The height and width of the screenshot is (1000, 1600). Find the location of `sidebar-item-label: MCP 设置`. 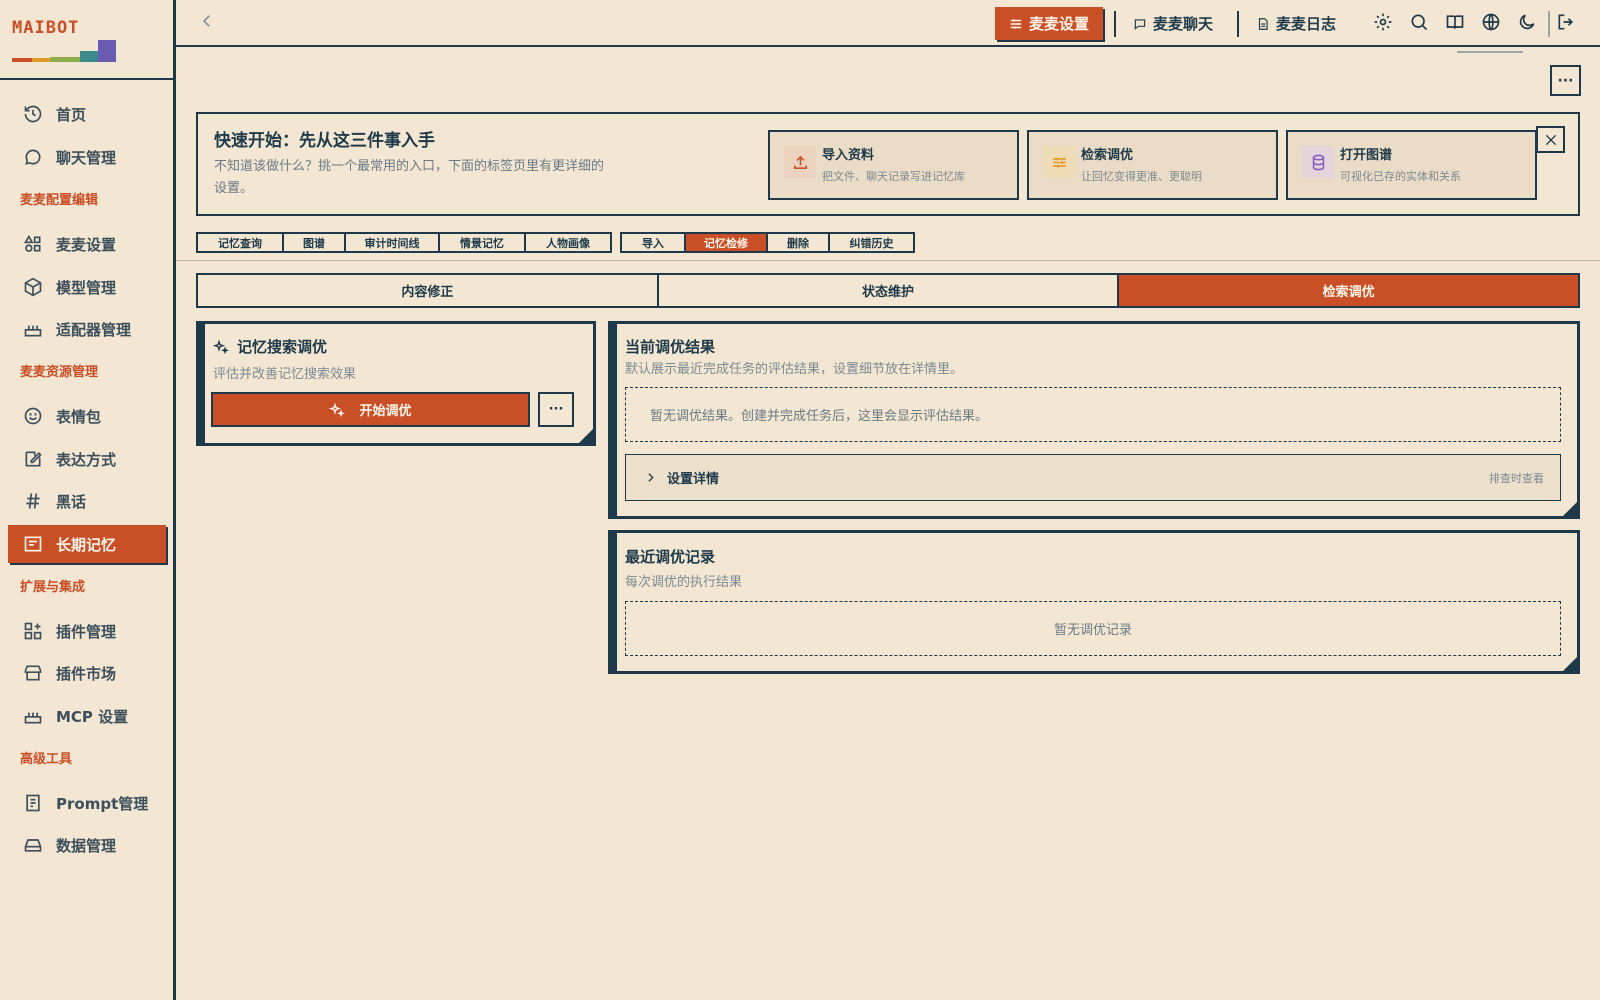

sidebar-item-label: MCP 设置 is located at coordinates (92, 716).